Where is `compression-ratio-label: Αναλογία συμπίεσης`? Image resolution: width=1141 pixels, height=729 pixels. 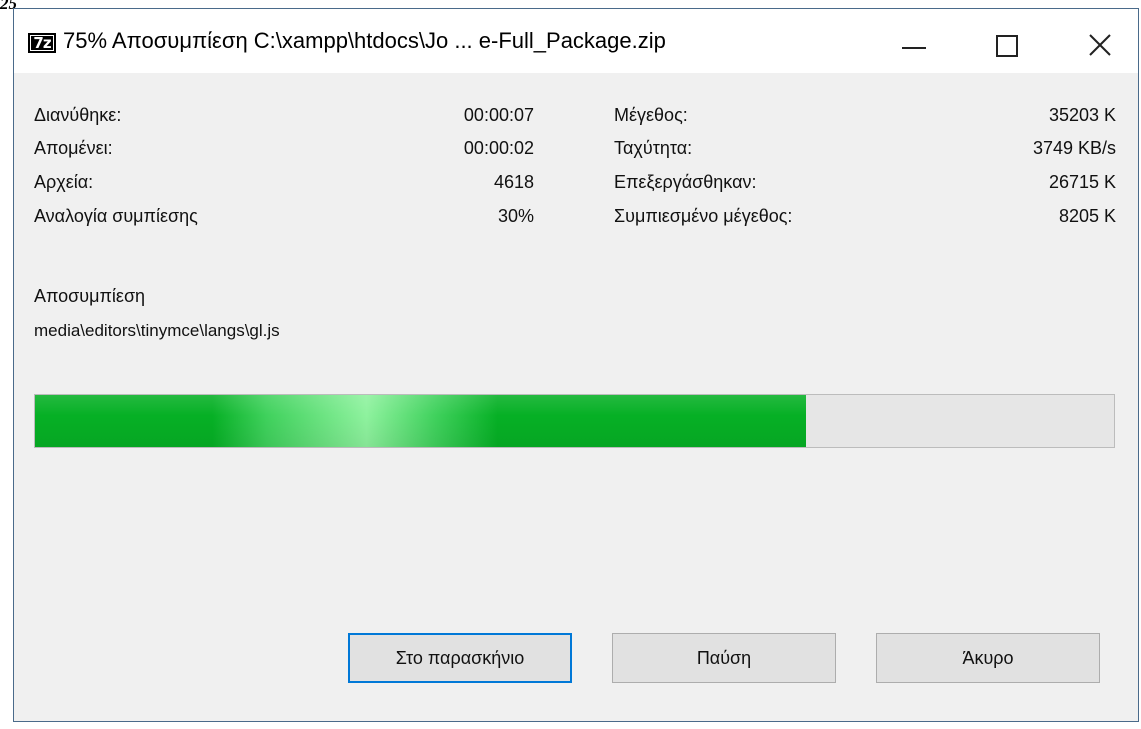 compression-ratio-label: Αναλογία συμπίεσης is located at coordinates (116, 216).